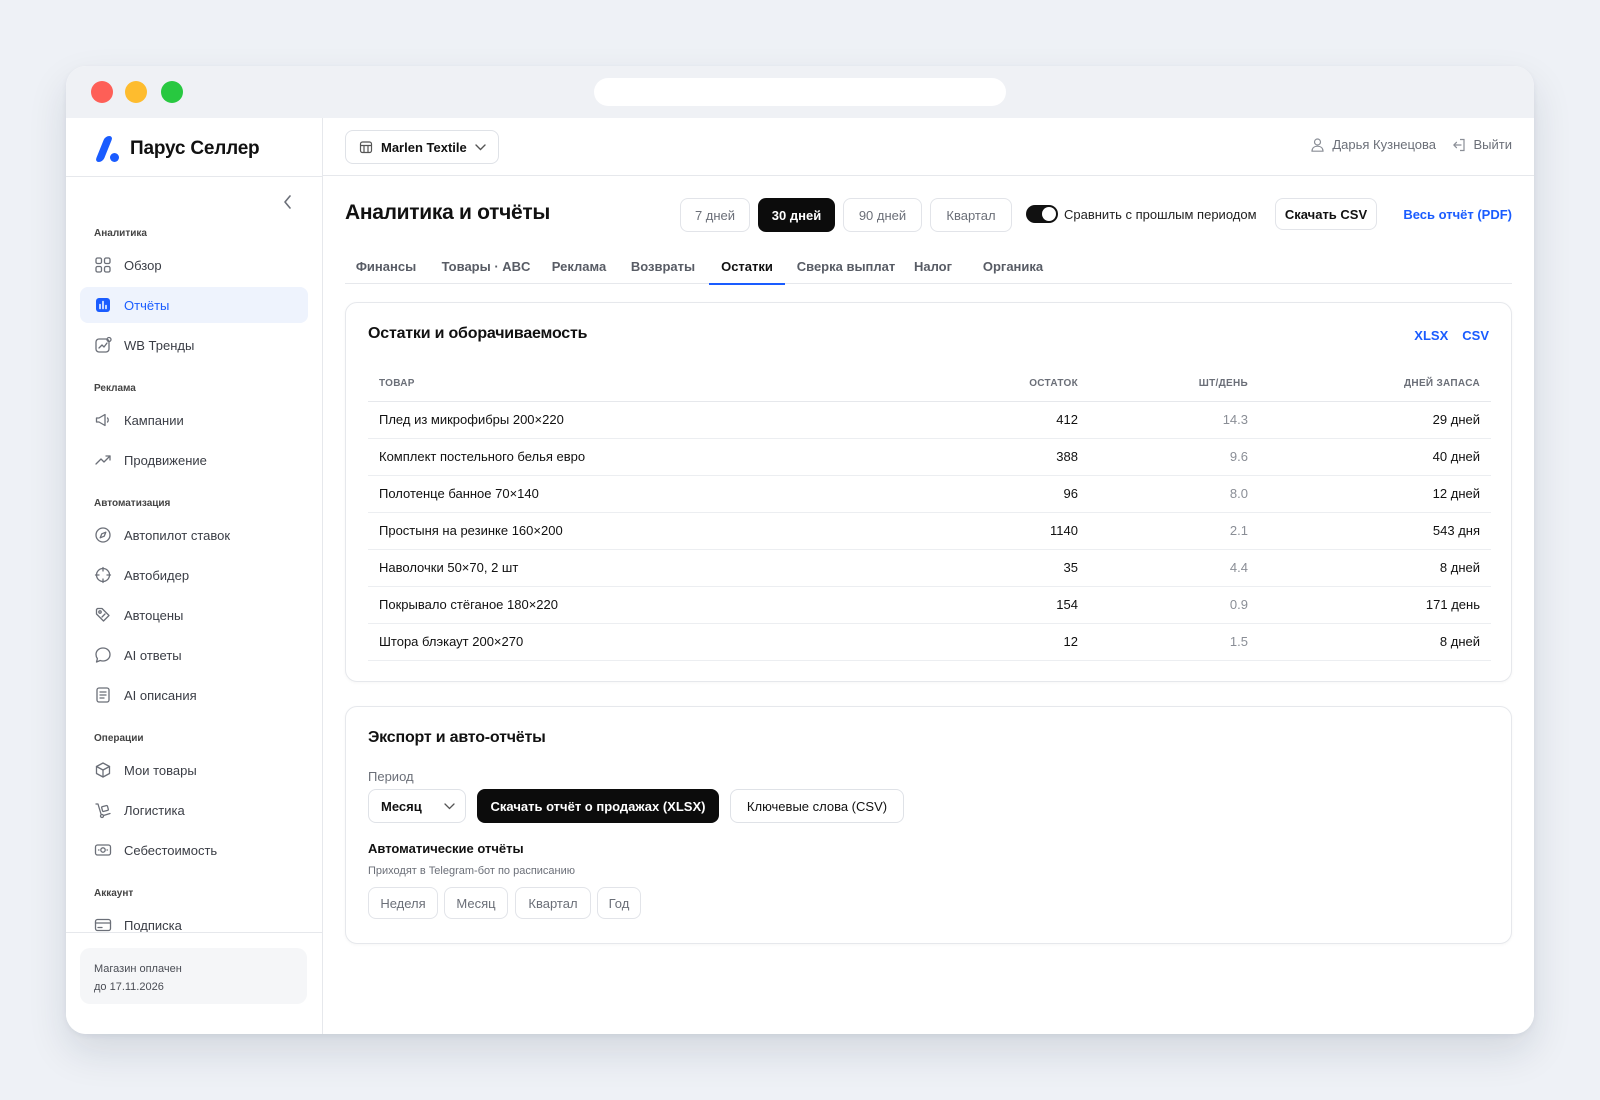 This screenshot has width=1600, height=1100. What do you see at coordinates (988, 531) in the screenshot?
I see `cell-stock: 1140` at bounding box center [988, 531].